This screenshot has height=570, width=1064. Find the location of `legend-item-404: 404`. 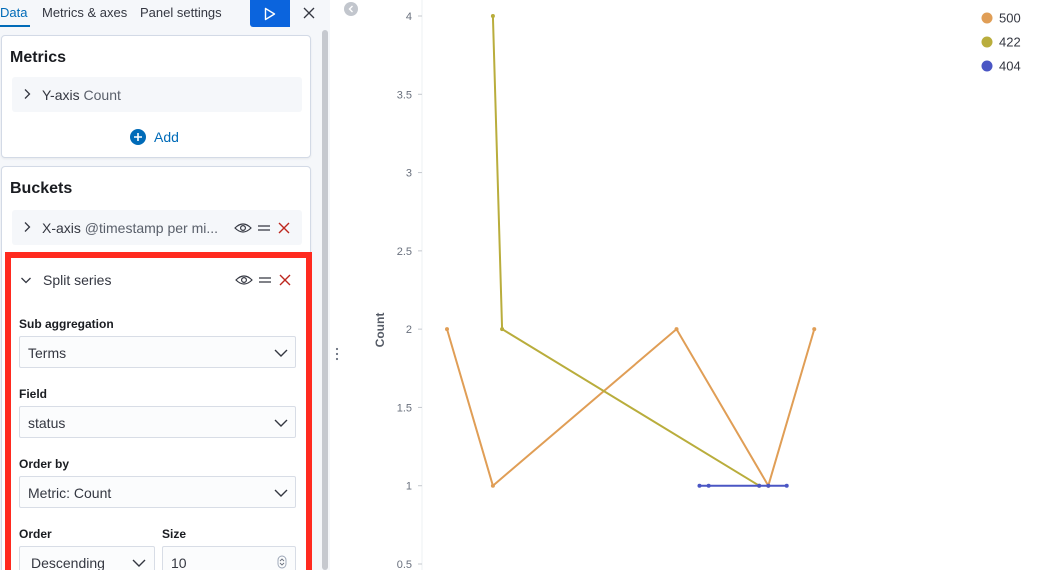

legend-item-404: 404 is located at coordinates (1001, 66).